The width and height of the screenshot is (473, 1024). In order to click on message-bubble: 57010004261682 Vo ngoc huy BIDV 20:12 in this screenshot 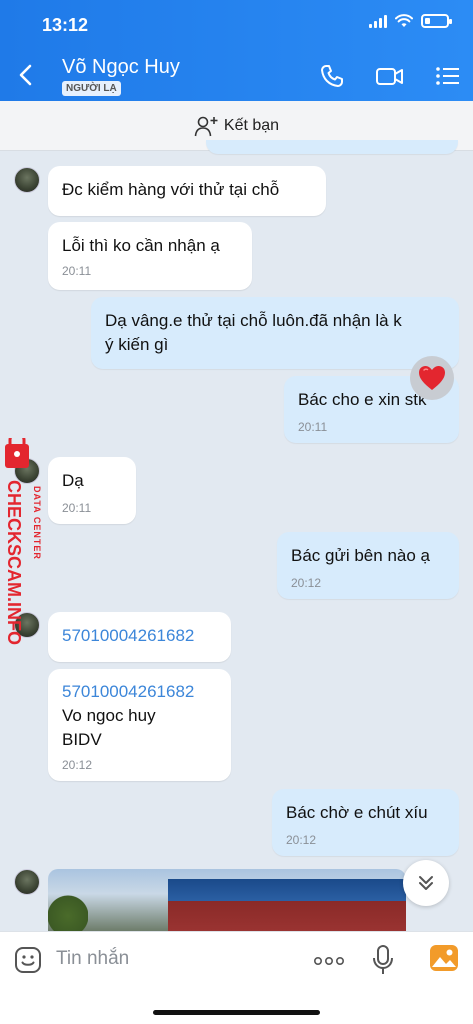, I will do `click(139, 725)`.